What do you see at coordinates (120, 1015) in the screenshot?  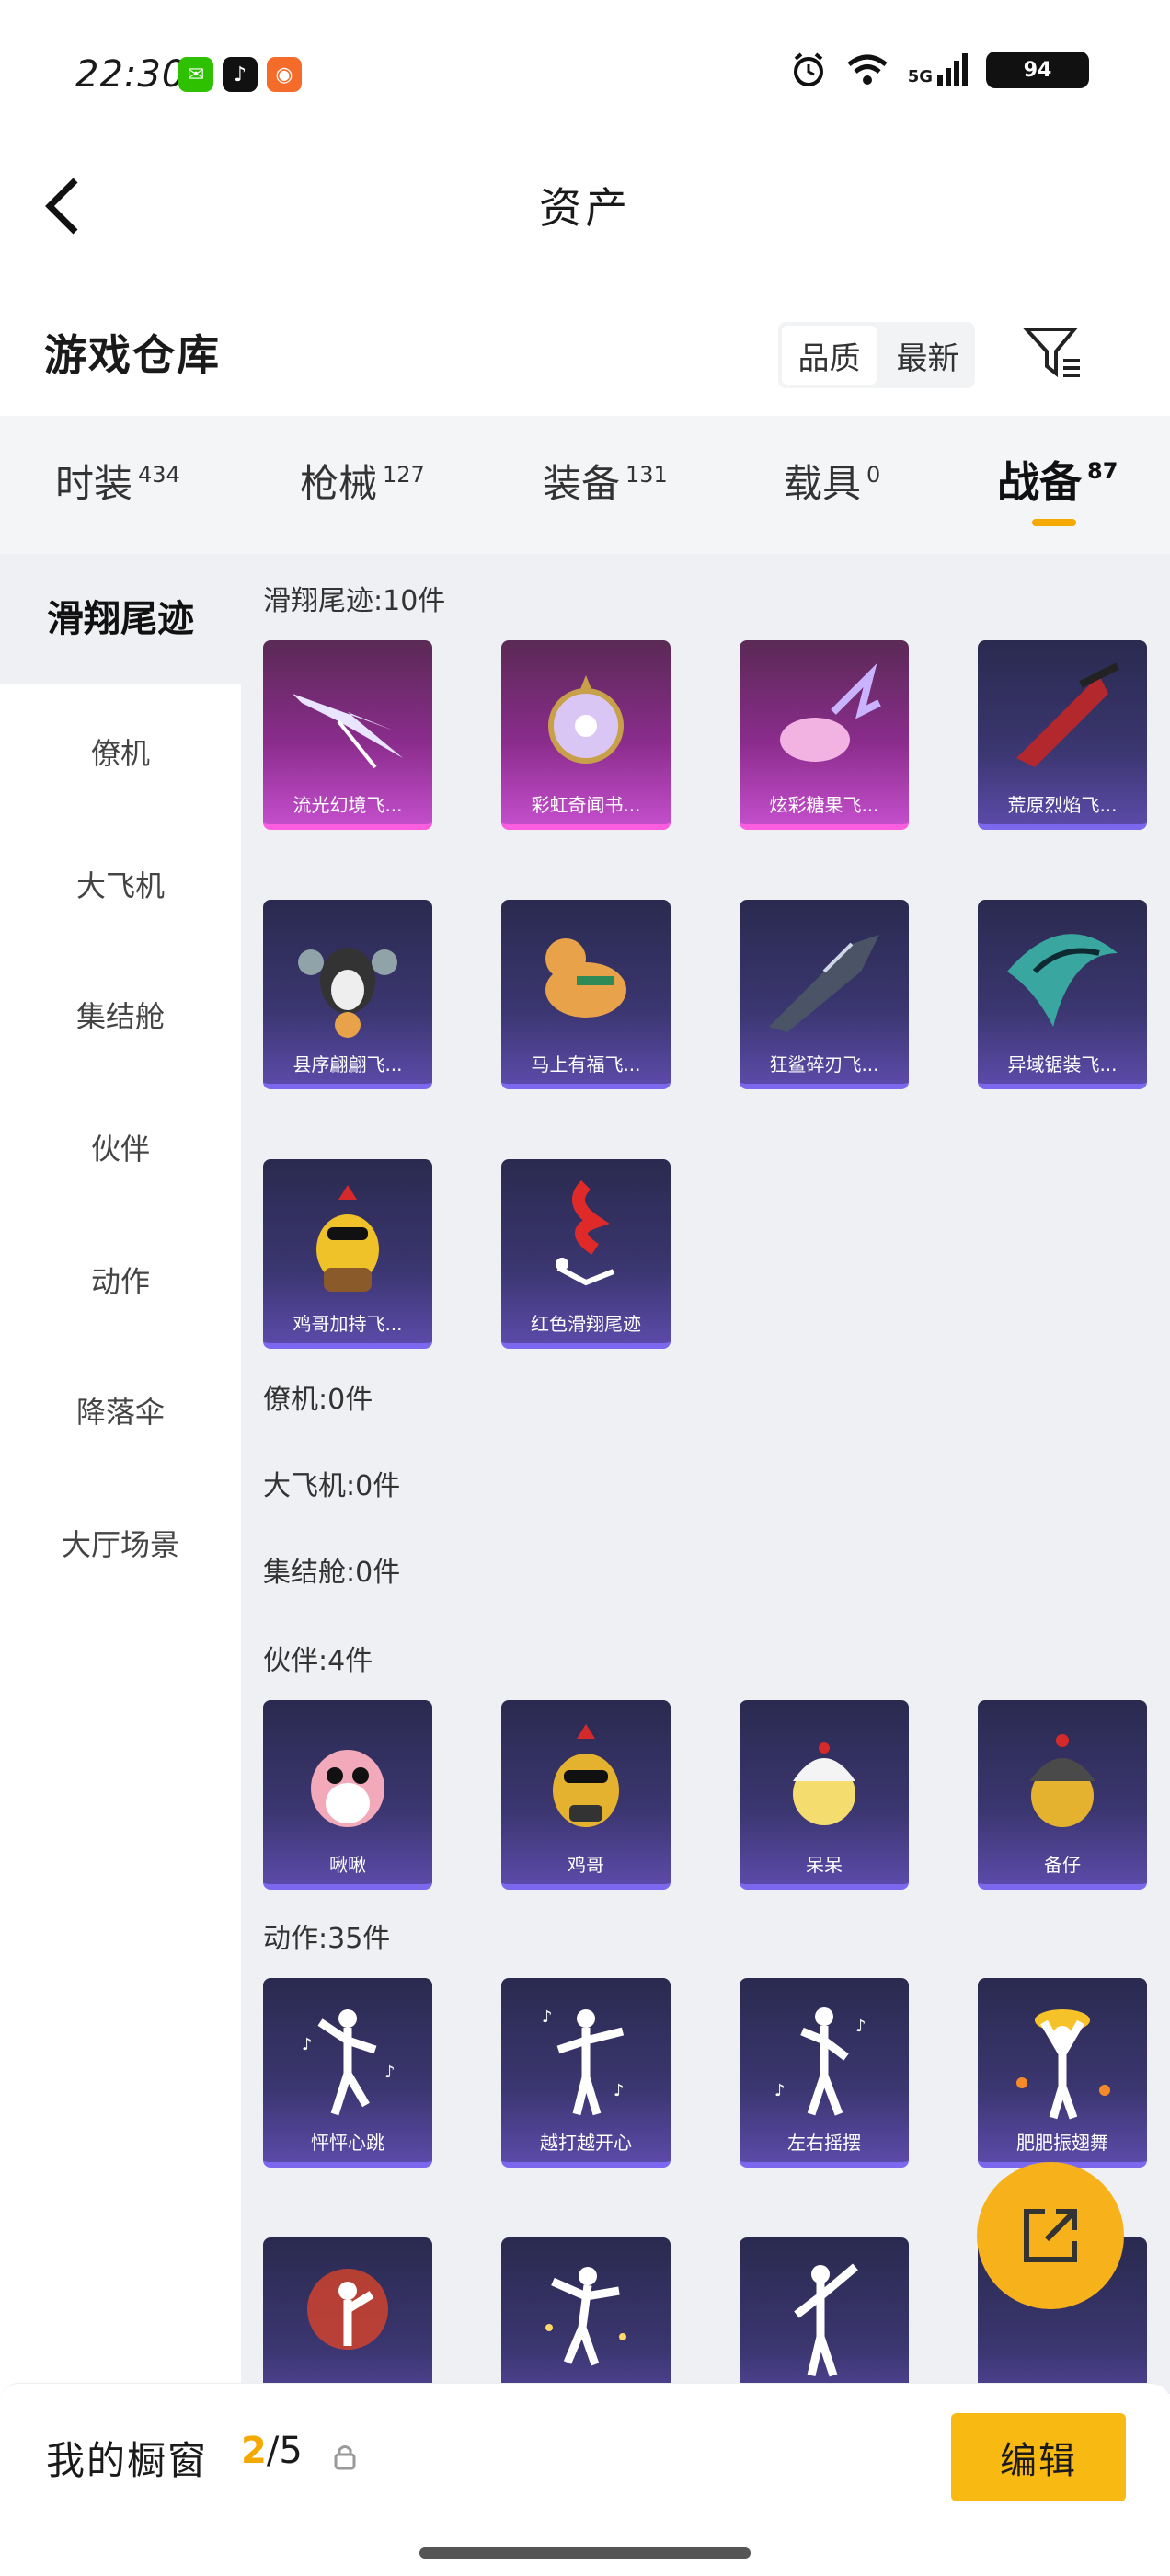 I see `sidebar-item-pod: 集结舱` at bounding box center [120, 1015].